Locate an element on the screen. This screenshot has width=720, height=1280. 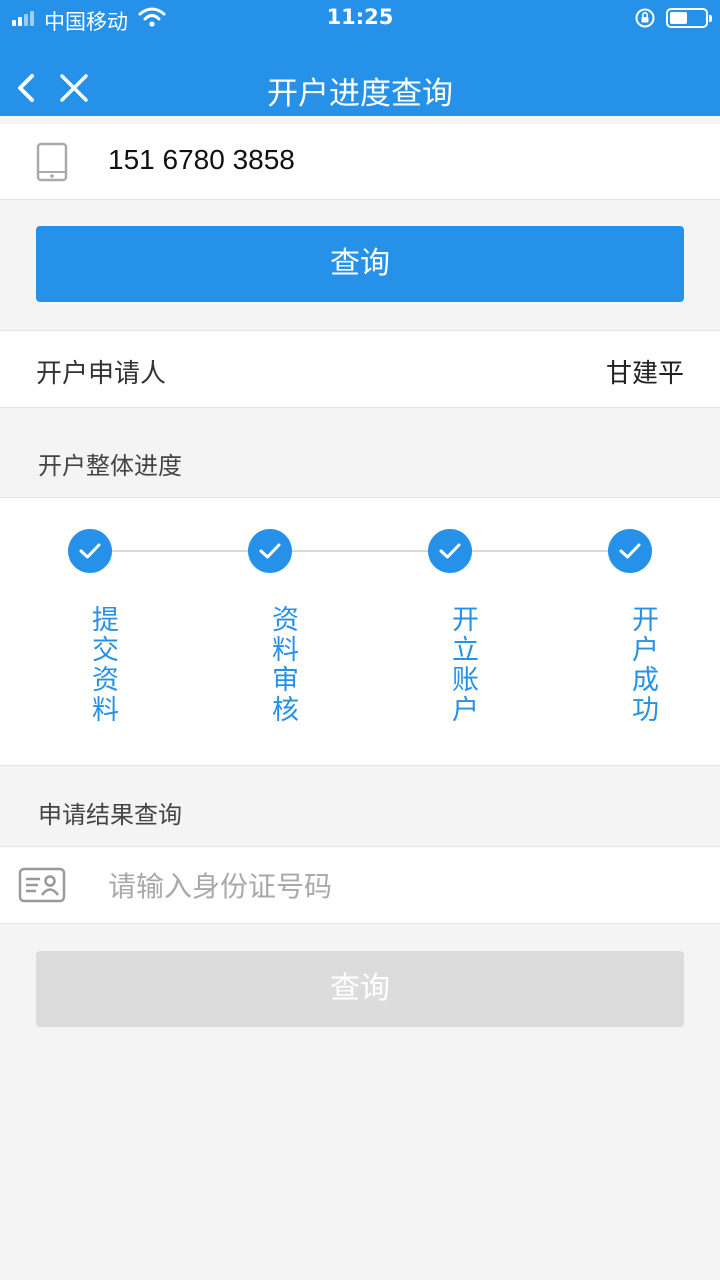
rotation-lock-icon is located at coordinates (645, 18).